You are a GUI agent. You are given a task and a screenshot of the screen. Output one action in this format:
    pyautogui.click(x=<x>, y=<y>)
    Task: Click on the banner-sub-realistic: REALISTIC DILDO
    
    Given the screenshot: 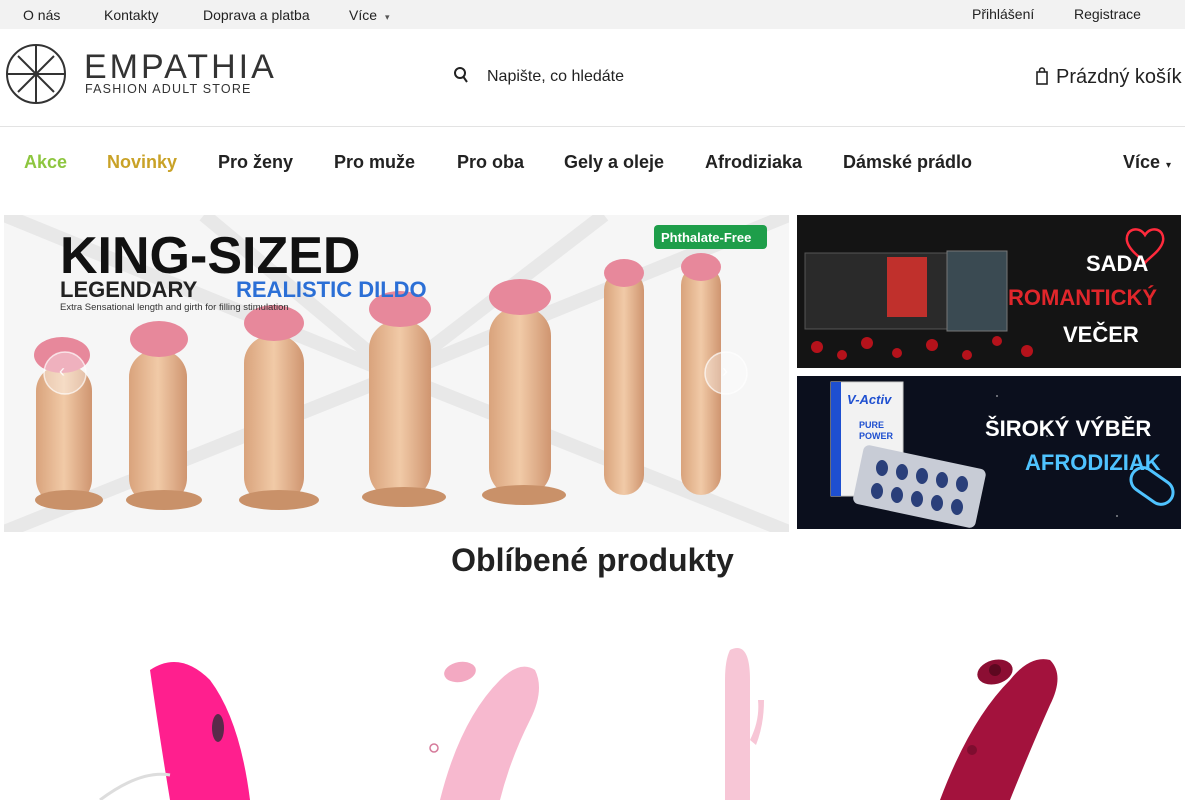 What is the action you would take?
    pyautogui.click(x=331, y=289)
    